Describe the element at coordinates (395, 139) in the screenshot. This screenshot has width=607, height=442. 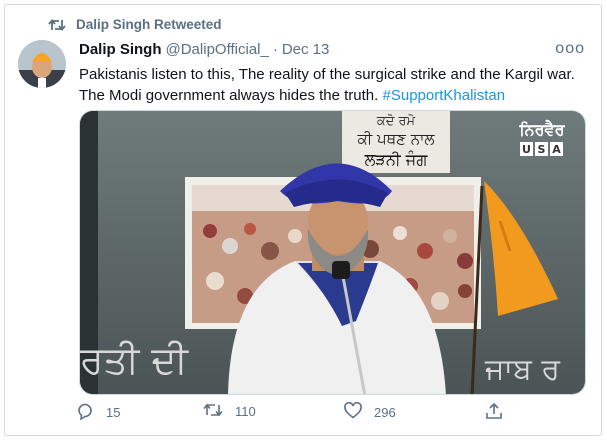
I see `sign-line-2: ਕੀ ਪਥਣ ਨਾਲ` at that location.